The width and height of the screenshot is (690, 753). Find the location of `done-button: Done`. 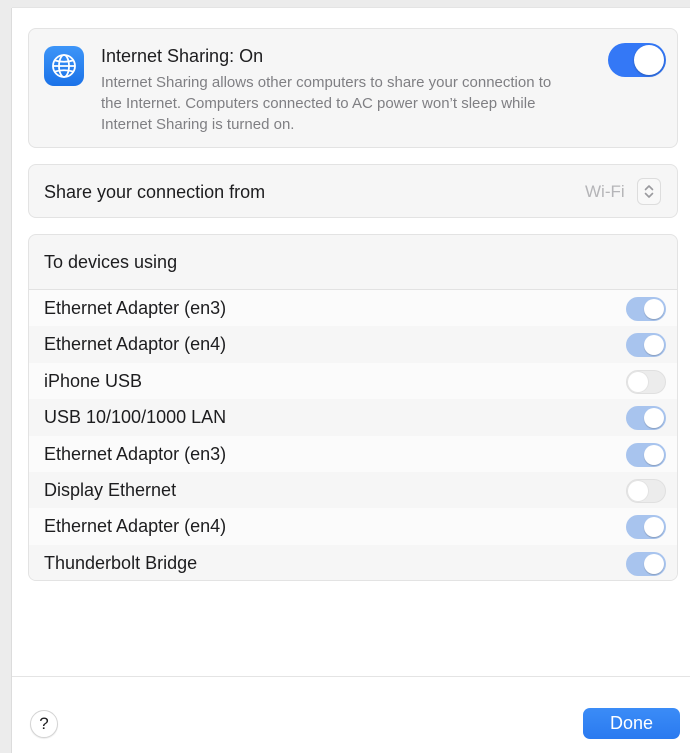

done-button: Done is located at coordinates (631, 723).